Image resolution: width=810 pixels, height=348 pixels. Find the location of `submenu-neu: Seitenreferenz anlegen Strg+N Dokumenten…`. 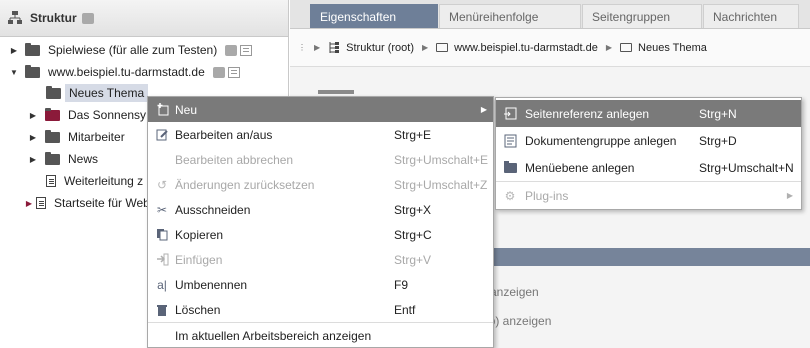

submenu-neu: Seitenreferenz anlegen Strg+N Dokumenten… is located at coordinates (648, 153).